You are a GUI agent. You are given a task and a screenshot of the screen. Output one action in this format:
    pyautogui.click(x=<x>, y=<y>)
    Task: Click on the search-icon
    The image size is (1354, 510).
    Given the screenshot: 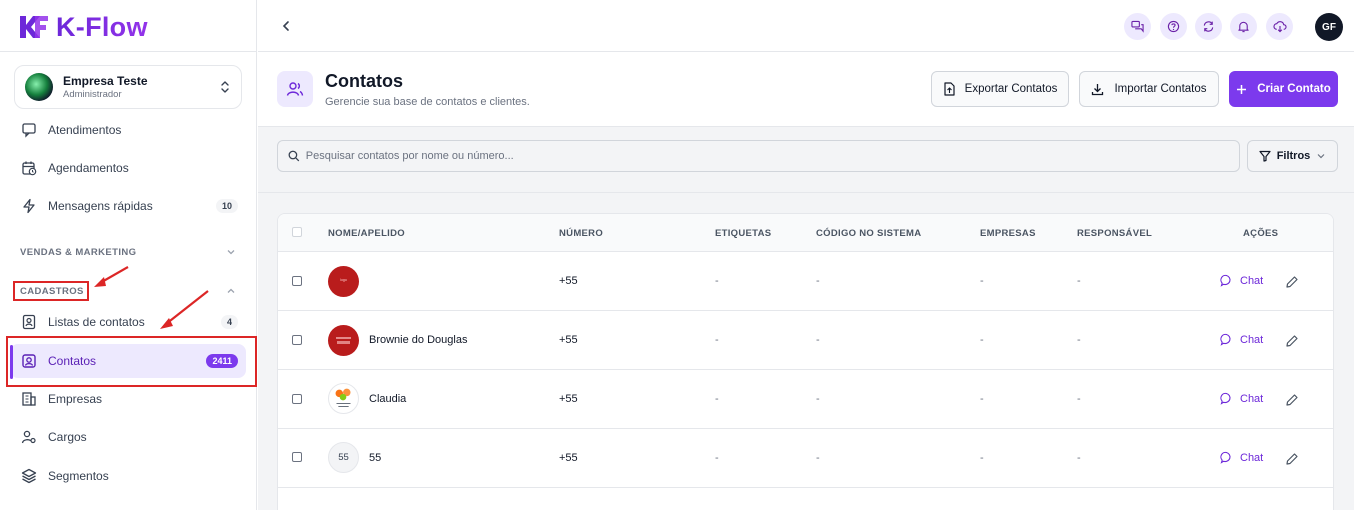 What is the action you would take?
    pyautogui.click(x=294, y=156)
    